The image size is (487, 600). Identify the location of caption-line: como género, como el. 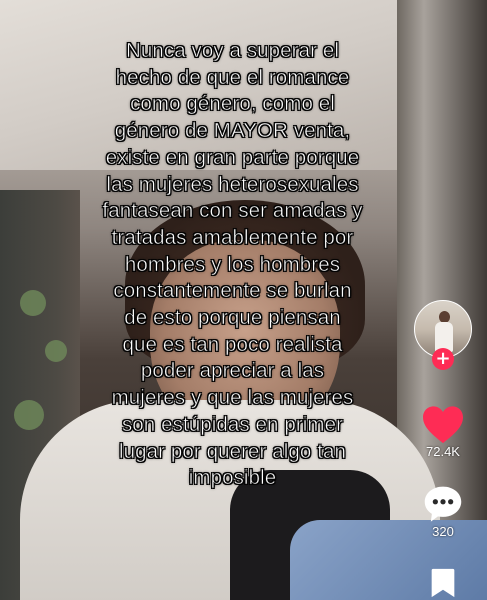
(232, 104).